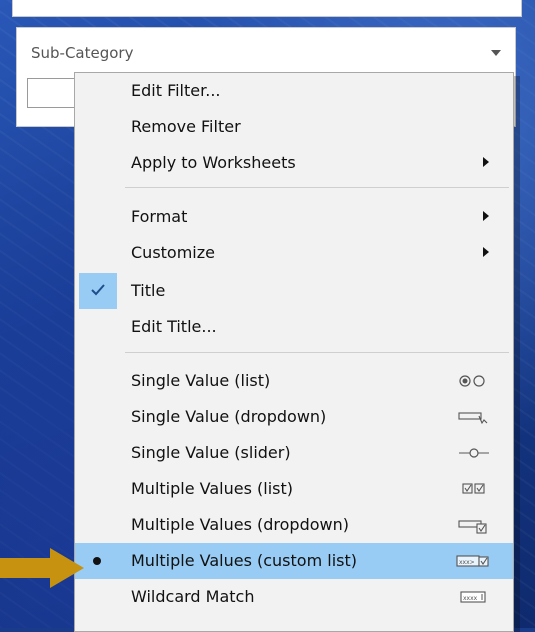  I want to click on menu-item-wildcard-match: Wildcard Match xxxx, so click(294, 597).